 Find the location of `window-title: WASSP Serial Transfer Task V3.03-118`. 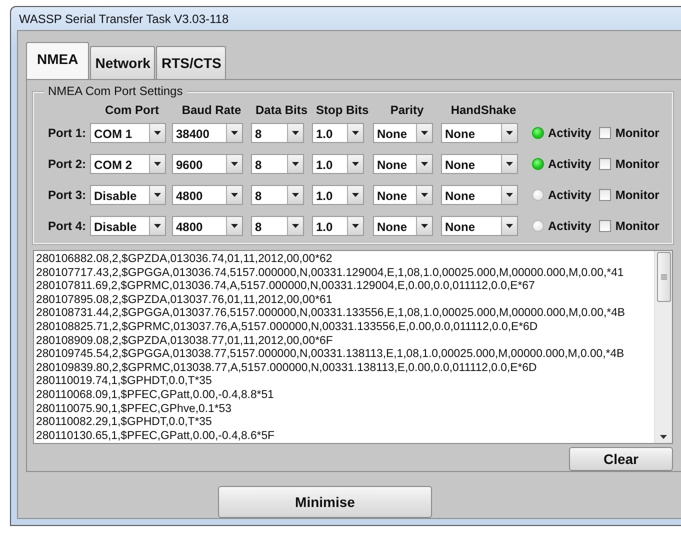

window-title: WASSP Serial Transfer Task V3.03-118 is located at coordinates (124, 19).